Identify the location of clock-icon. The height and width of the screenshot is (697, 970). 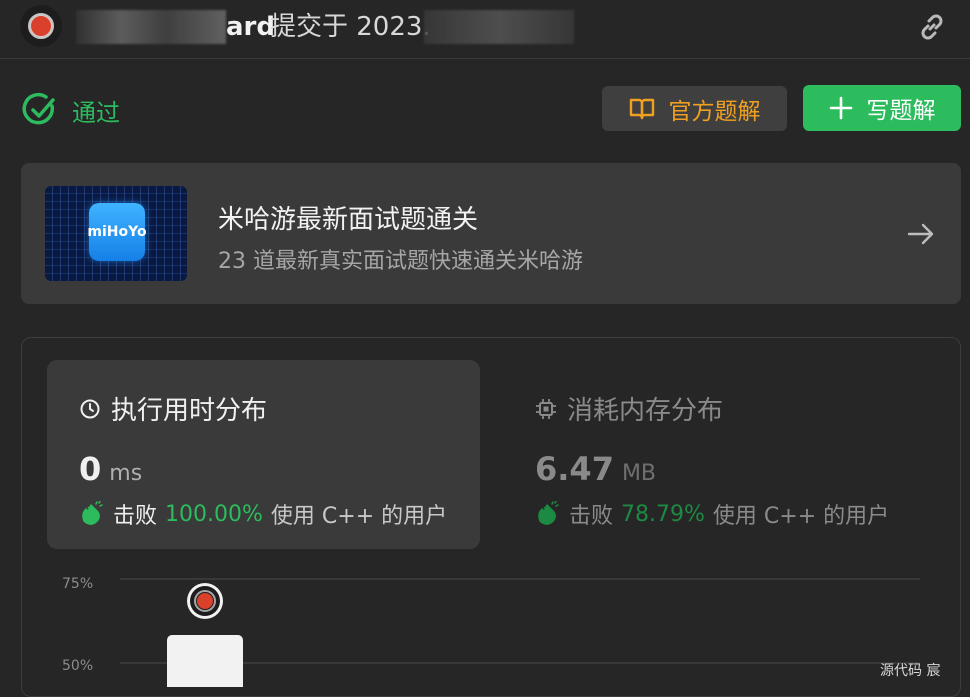
(90, 408).